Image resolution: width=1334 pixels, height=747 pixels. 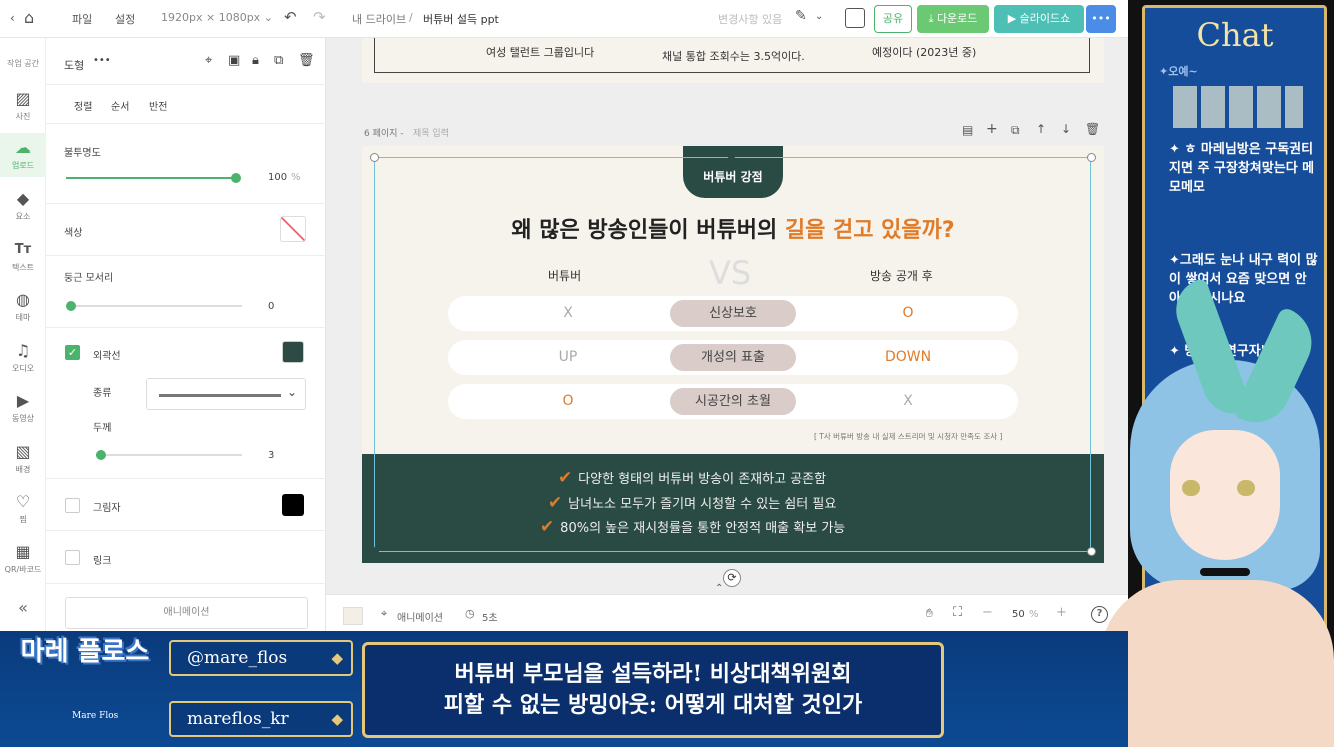 What do you see at coordinates (208, 60) in the screenshot?
I see `eyedropper-icon: ⌖` at bounding box center [208, 60].